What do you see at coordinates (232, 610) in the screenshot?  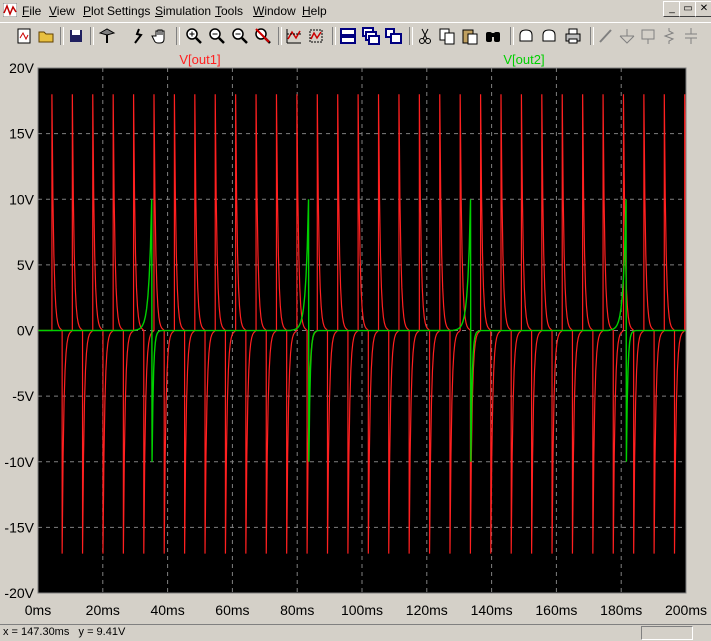 I see `x-tick-label: 60ms` at bounding box center [232, 610].